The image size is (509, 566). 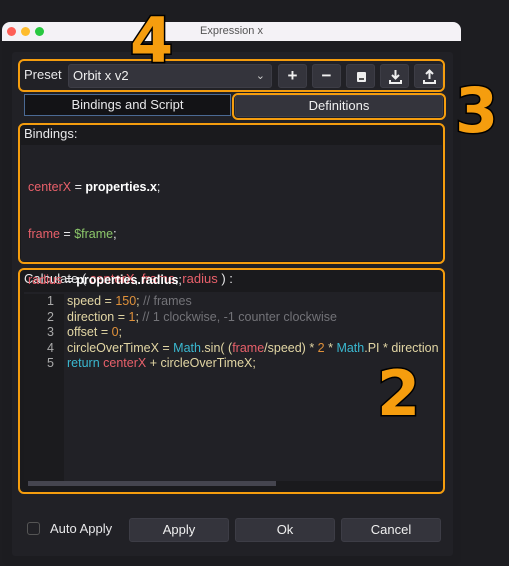 I want to click on binding-line: radius = properties.radius;, so click(x=105, y=281).